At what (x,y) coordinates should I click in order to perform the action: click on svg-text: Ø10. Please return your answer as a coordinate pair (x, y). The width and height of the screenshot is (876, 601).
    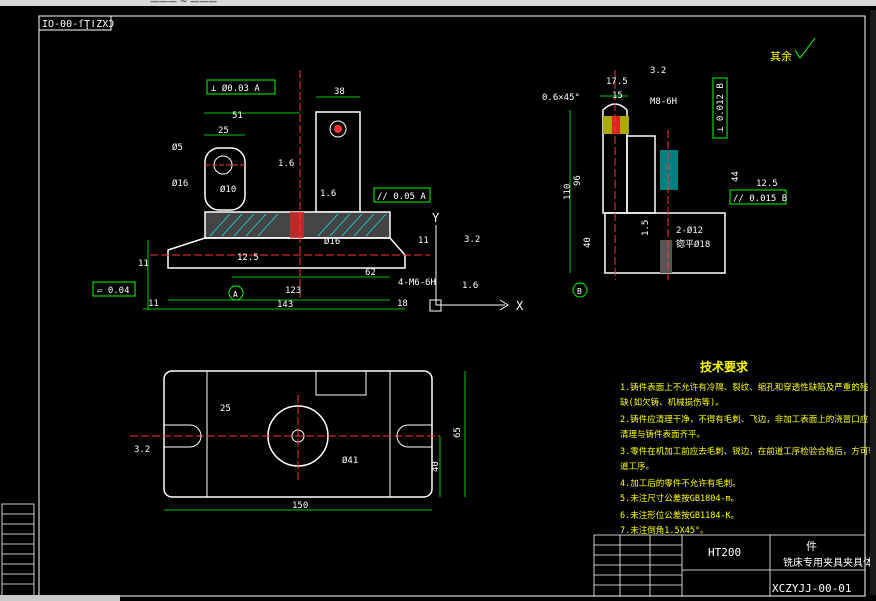
    Looking at the image, I should click on (228, 189).